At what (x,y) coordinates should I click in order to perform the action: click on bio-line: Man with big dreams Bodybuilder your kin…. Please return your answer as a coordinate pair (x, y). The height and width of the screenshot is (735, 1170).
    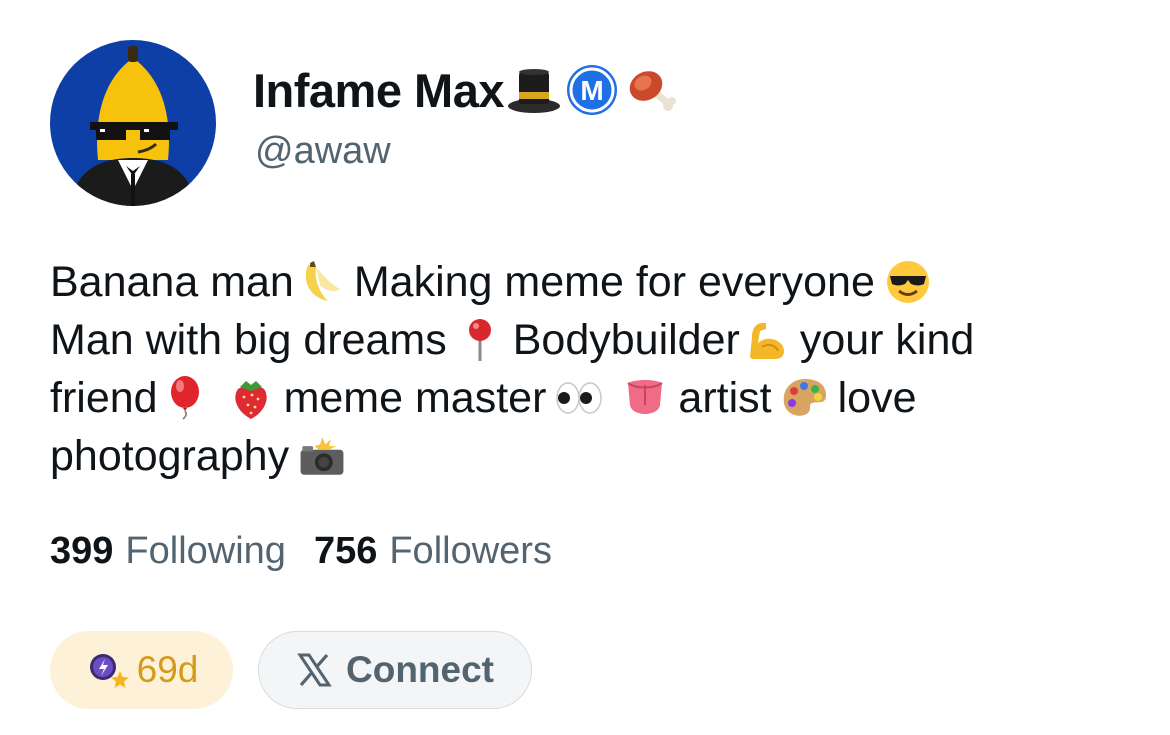
    Looking at the image, I should click on (590, 340).